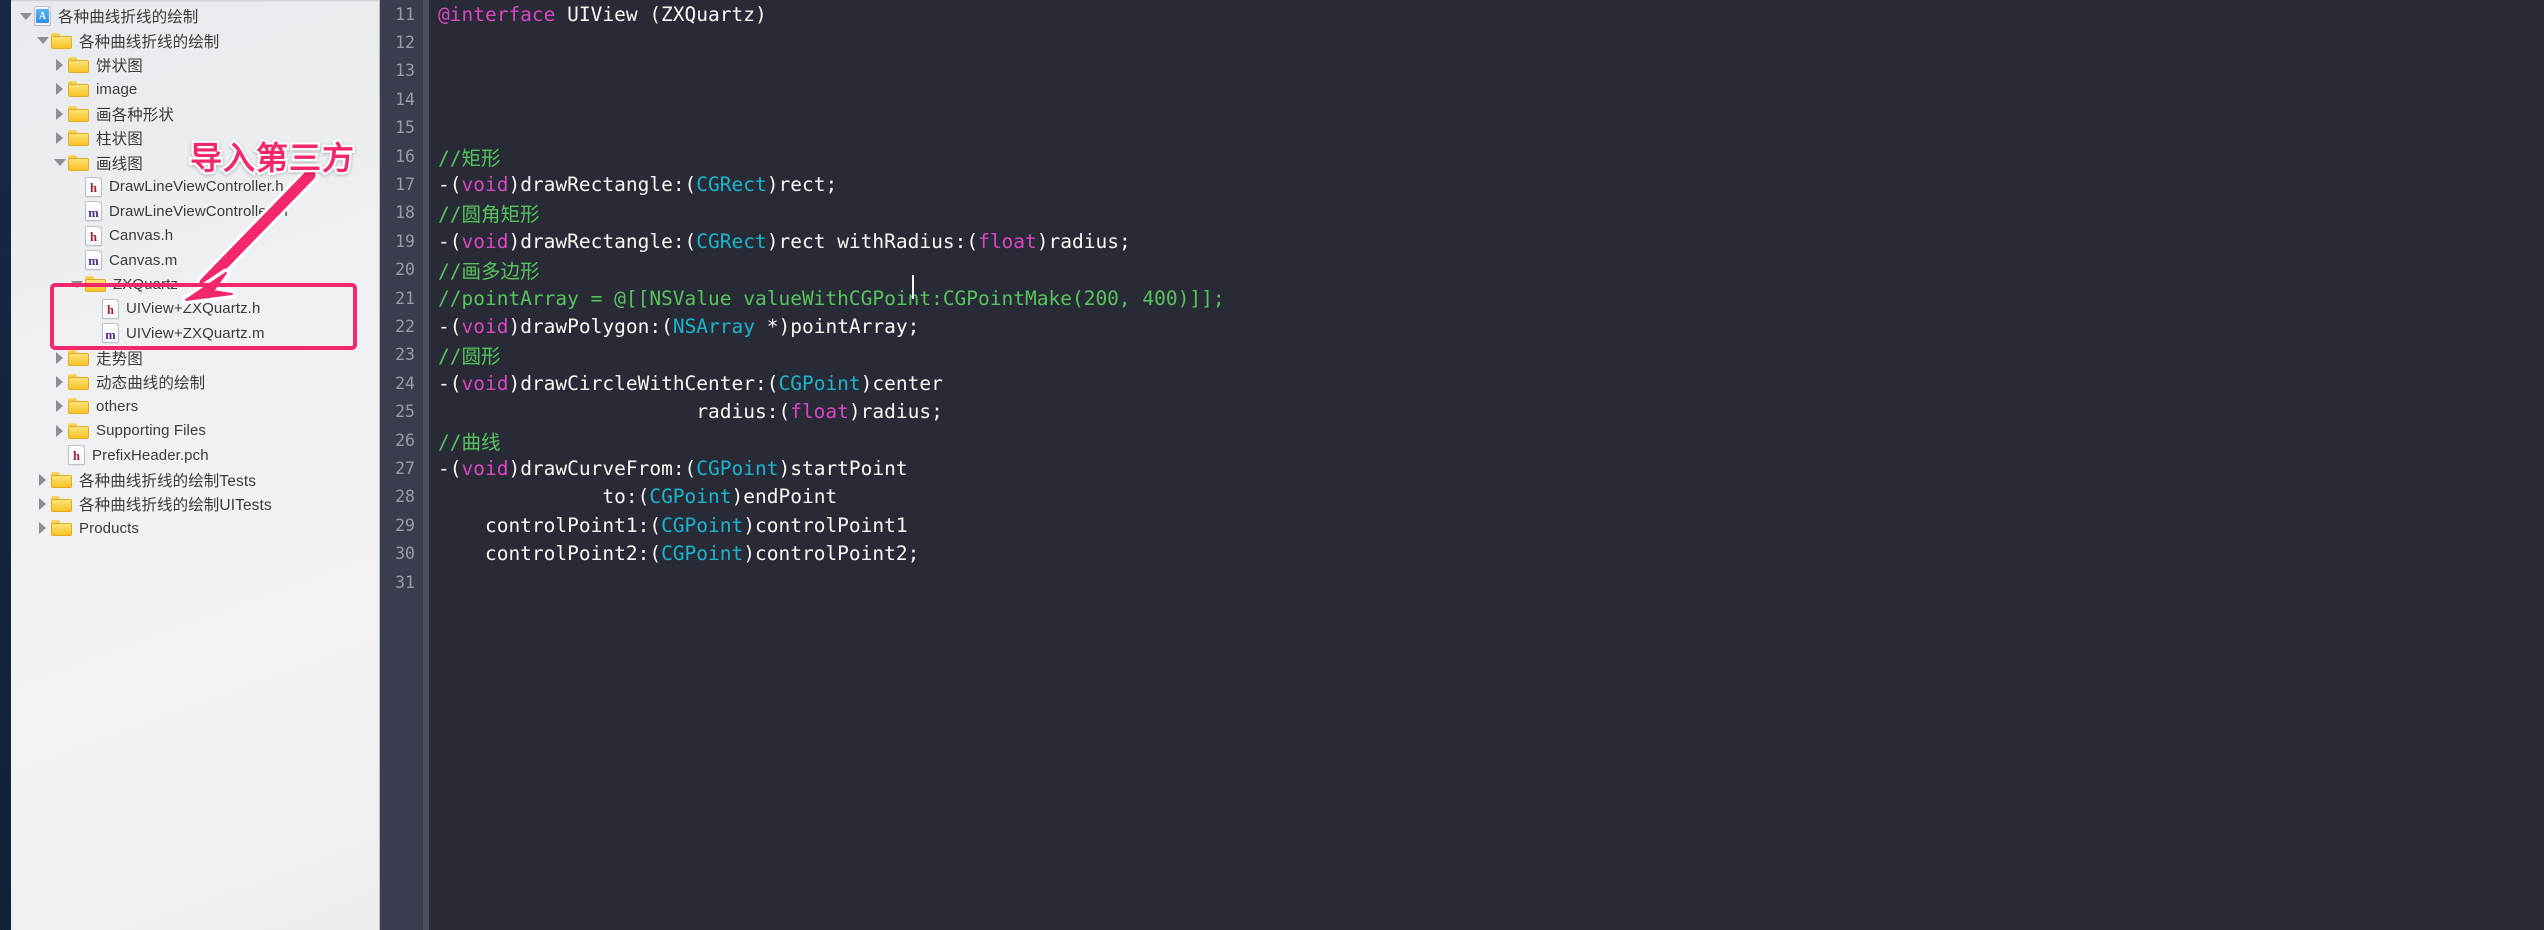 The width and height of the screenshot is (2544, 930). What do you see at coordinates (195, 504) in the screenshot?
I see `tree-item: 各种曲线折线的绘制UITests` at bounding box center [195, 504].